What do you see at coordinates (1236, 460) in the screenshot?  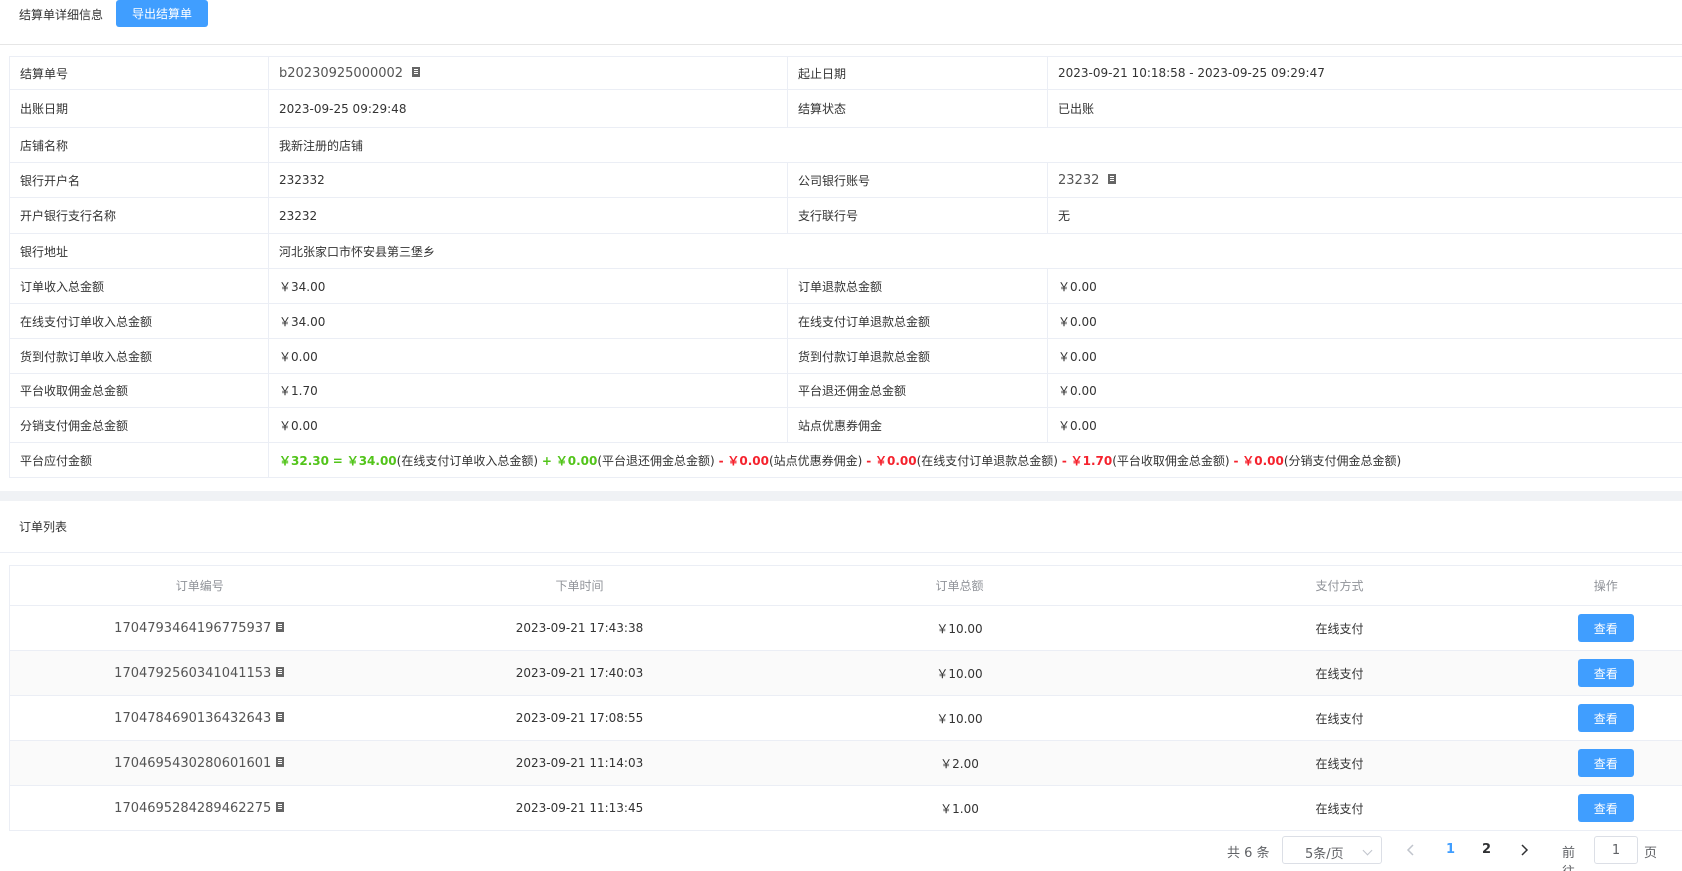 I see `formula-op5: -` at bounding box center [1236, 460].